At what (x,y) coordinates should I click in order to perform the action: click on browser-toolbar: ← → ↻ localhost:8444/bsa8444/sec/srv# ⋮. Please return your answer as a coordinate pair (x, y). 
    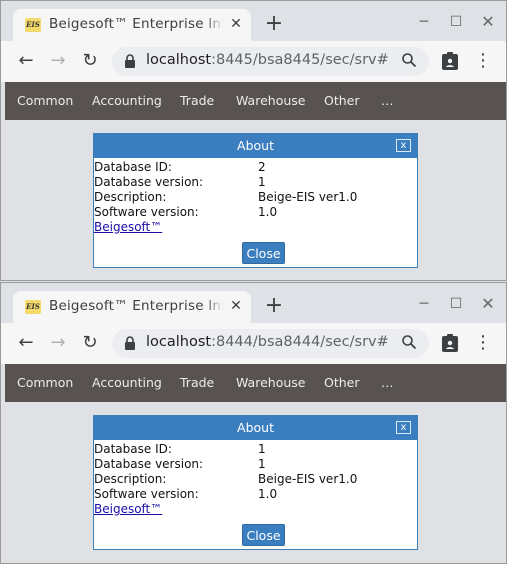
    Looking at the image, I should click on (253, 343).